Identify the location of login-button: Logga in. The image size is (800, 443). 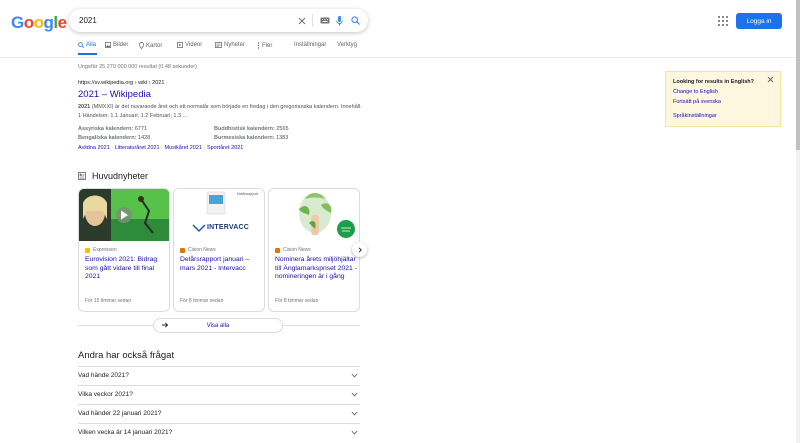
(759, 21).